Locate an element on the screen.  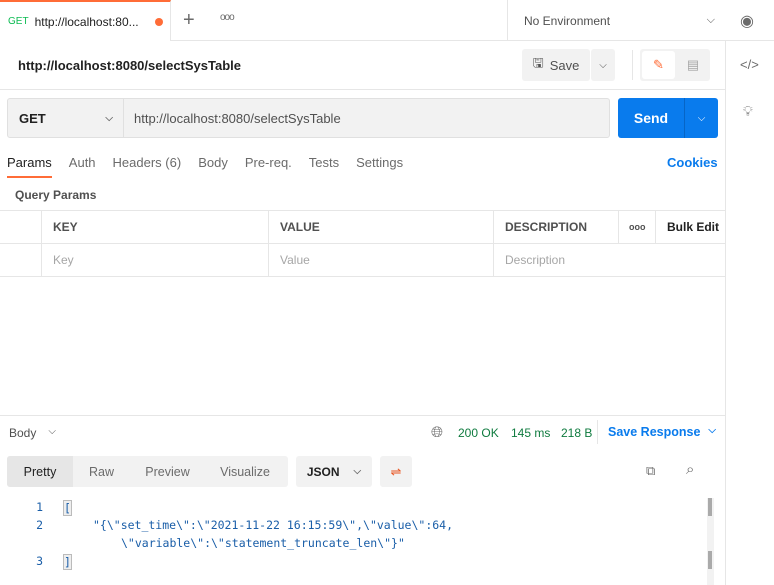
tab-tests: Tests is located at coordinates (324, 166).